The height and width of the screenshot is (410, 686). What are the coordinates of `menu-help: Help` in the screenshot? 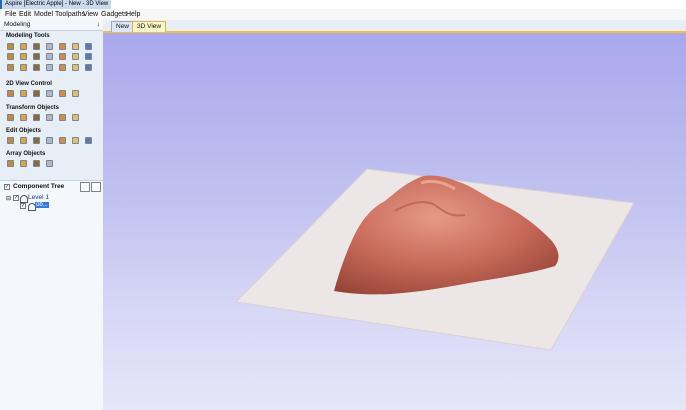 It's located at (133, 14).